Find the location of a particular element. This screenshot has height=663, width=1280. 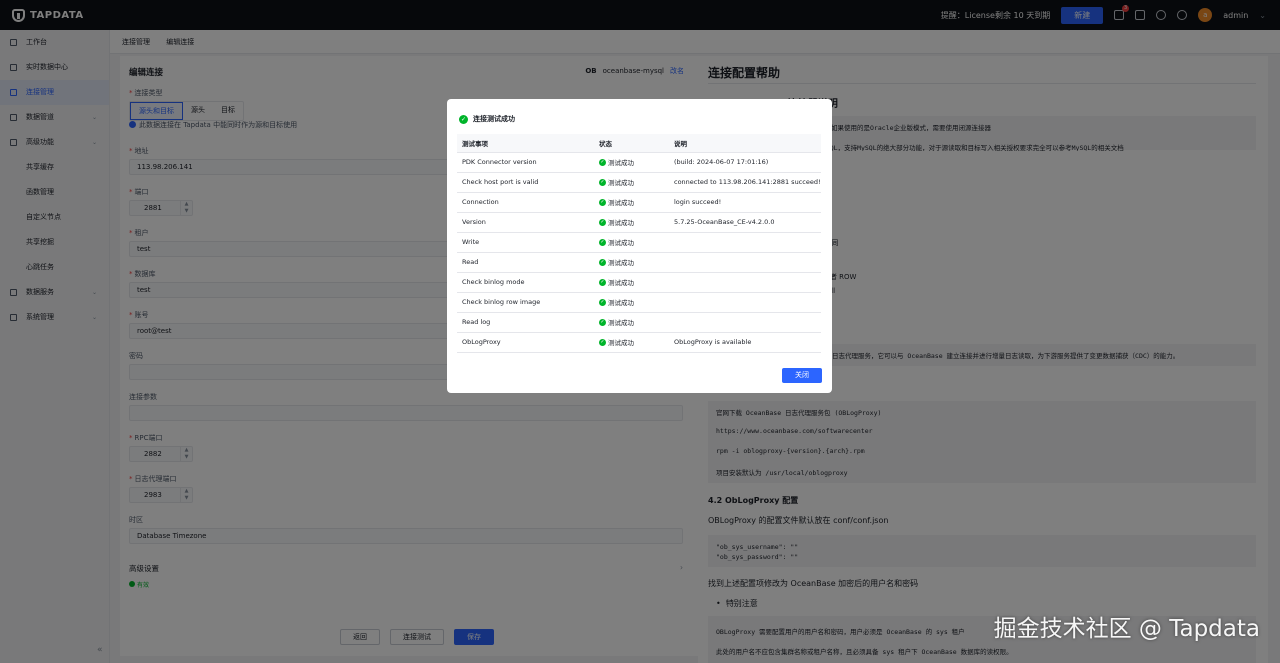

table-row: Write ✓ 测试成功 is located at coordinates (639, 242).